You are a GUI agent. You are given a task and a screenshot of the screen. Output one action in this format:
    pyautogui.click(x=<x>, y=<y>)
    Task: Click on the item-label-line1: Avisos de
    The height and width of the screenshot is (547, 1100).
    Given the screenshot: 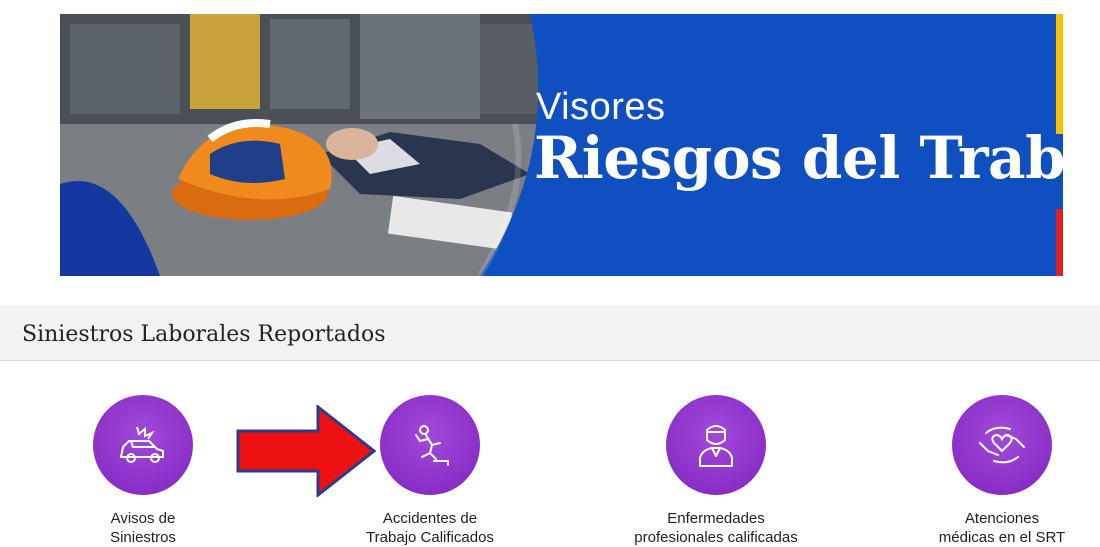 What is the action you would take?
    pyautogui.click(x=143, y=518)
    